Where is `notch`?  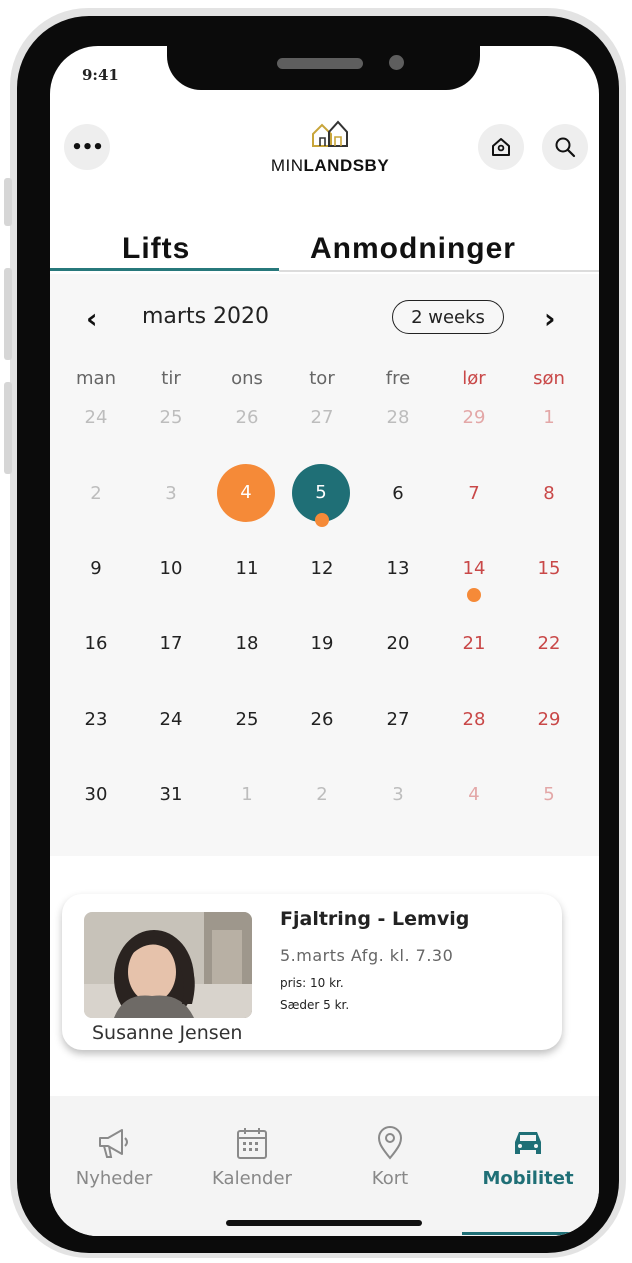
notch is located at coordinates (323, 68).